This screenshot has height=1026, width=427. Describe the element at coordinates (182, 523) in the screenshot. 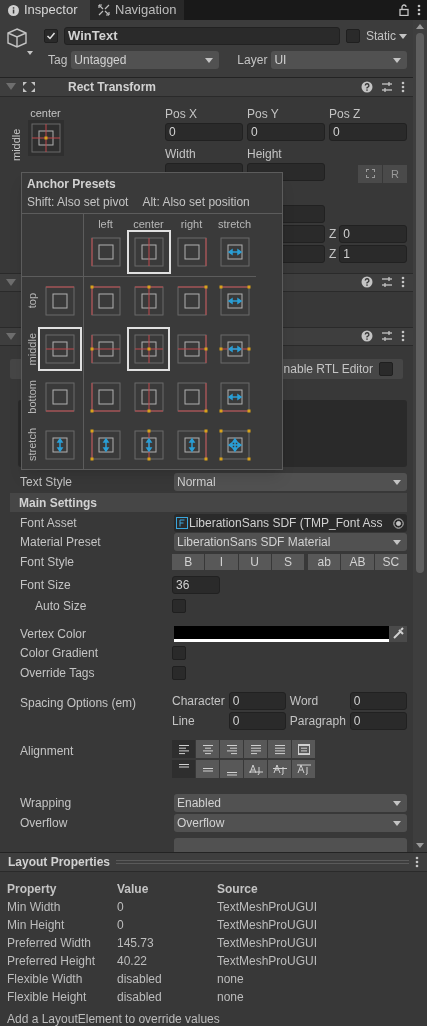

I see `font-asset-icon` at that location.